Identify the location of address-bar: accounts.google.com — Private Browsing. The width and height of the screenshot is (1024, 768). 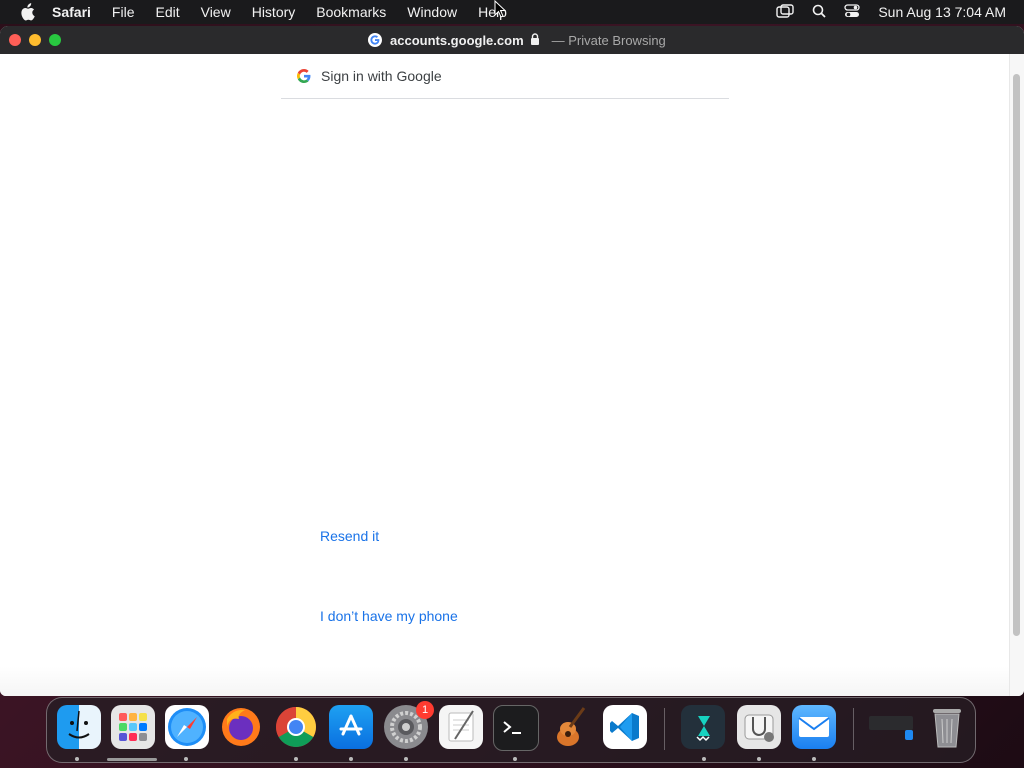
(517, 40).